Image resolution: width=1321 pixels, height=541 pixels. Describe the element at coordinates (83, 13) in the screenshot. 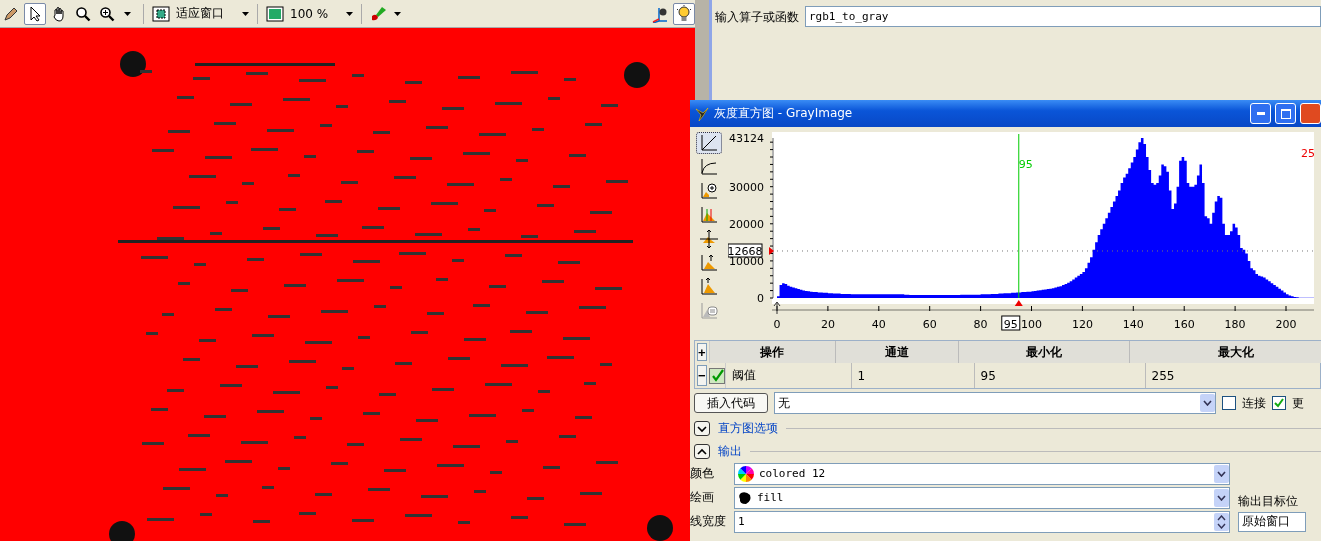

I see `search-icon` at that location.